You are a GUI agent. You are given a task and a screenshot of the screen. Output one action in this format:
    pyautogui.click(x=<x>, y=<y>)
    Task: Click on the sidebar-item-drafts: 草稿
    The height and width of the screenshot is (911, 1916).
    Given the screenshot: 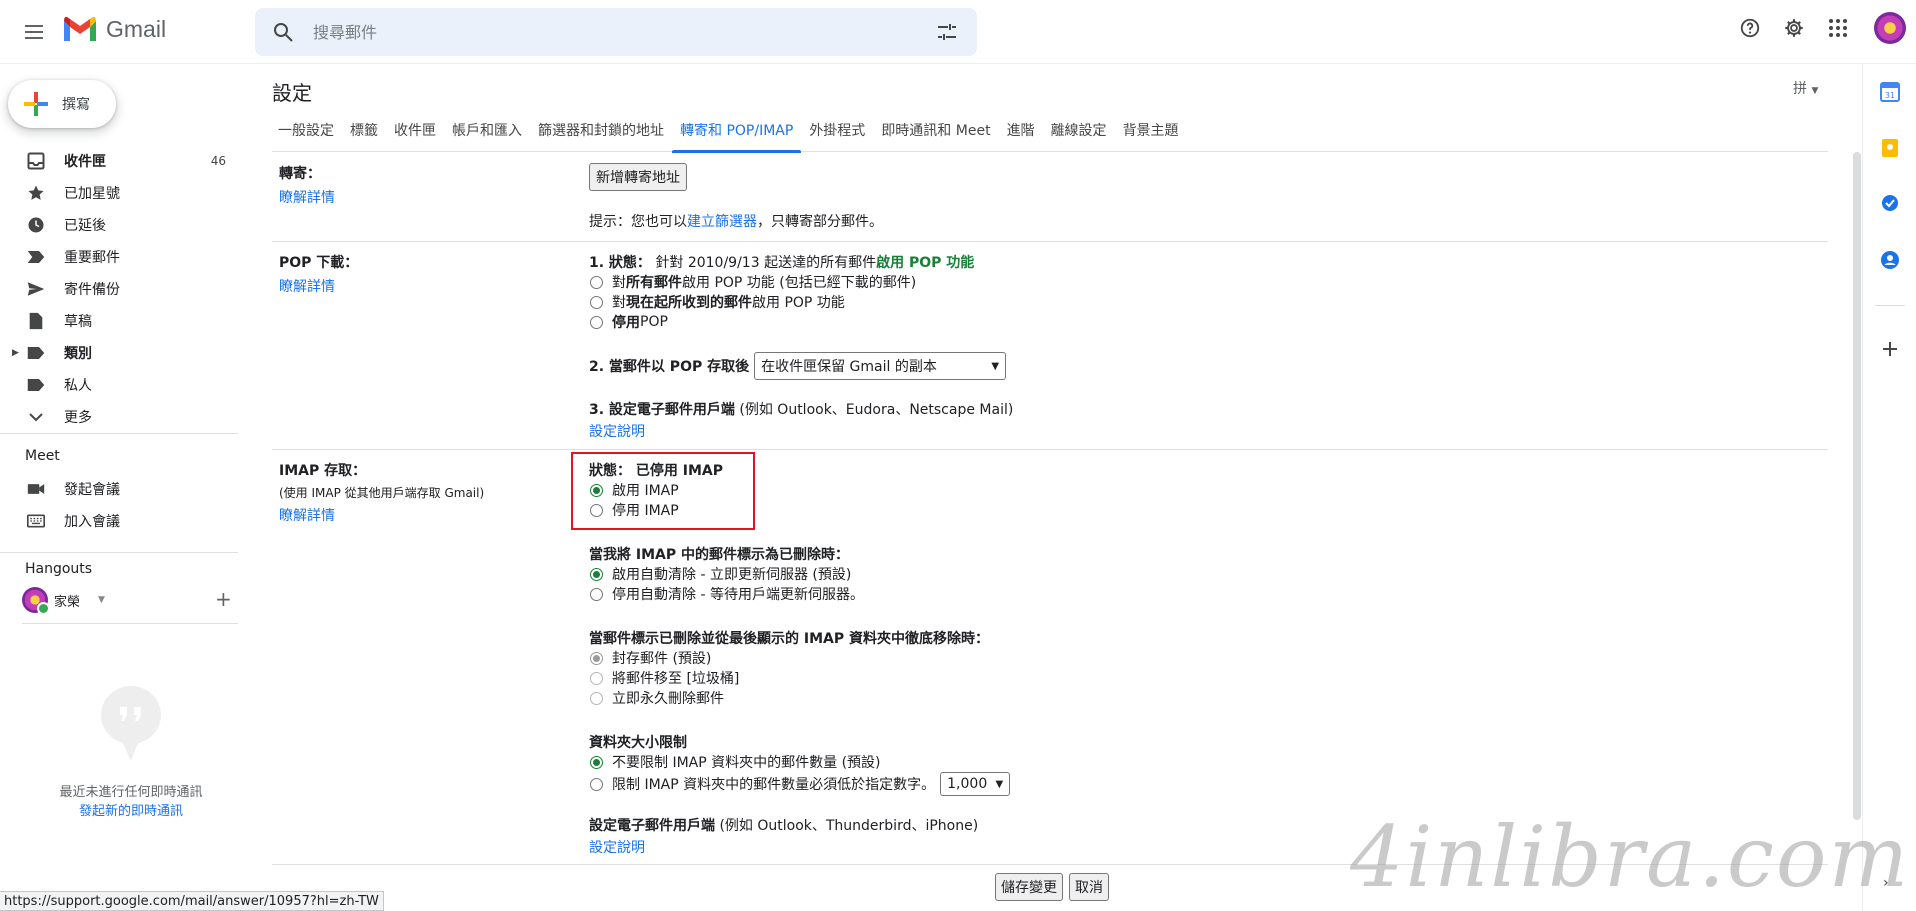 What is the action you would take?
    pyautogui.click(x=125, y=321)
    